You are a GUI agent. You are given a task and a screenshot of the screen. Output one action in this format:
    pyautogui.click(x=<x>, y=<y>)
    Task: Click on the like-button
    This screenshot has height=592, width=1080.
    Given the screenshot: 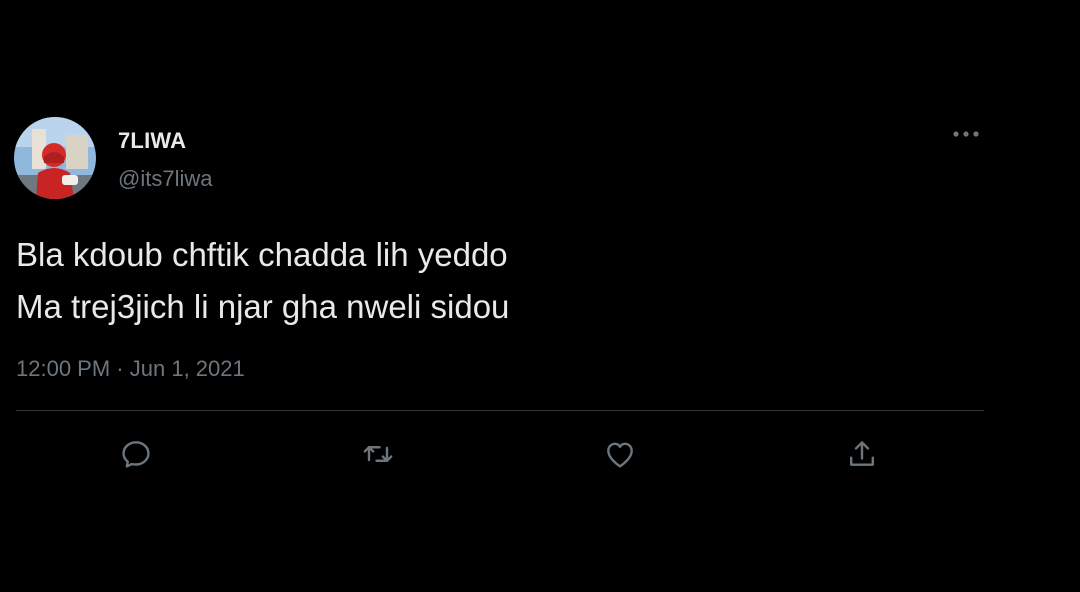 What is the action you would take?
    pyautogui.click(x=620, y=454)
    